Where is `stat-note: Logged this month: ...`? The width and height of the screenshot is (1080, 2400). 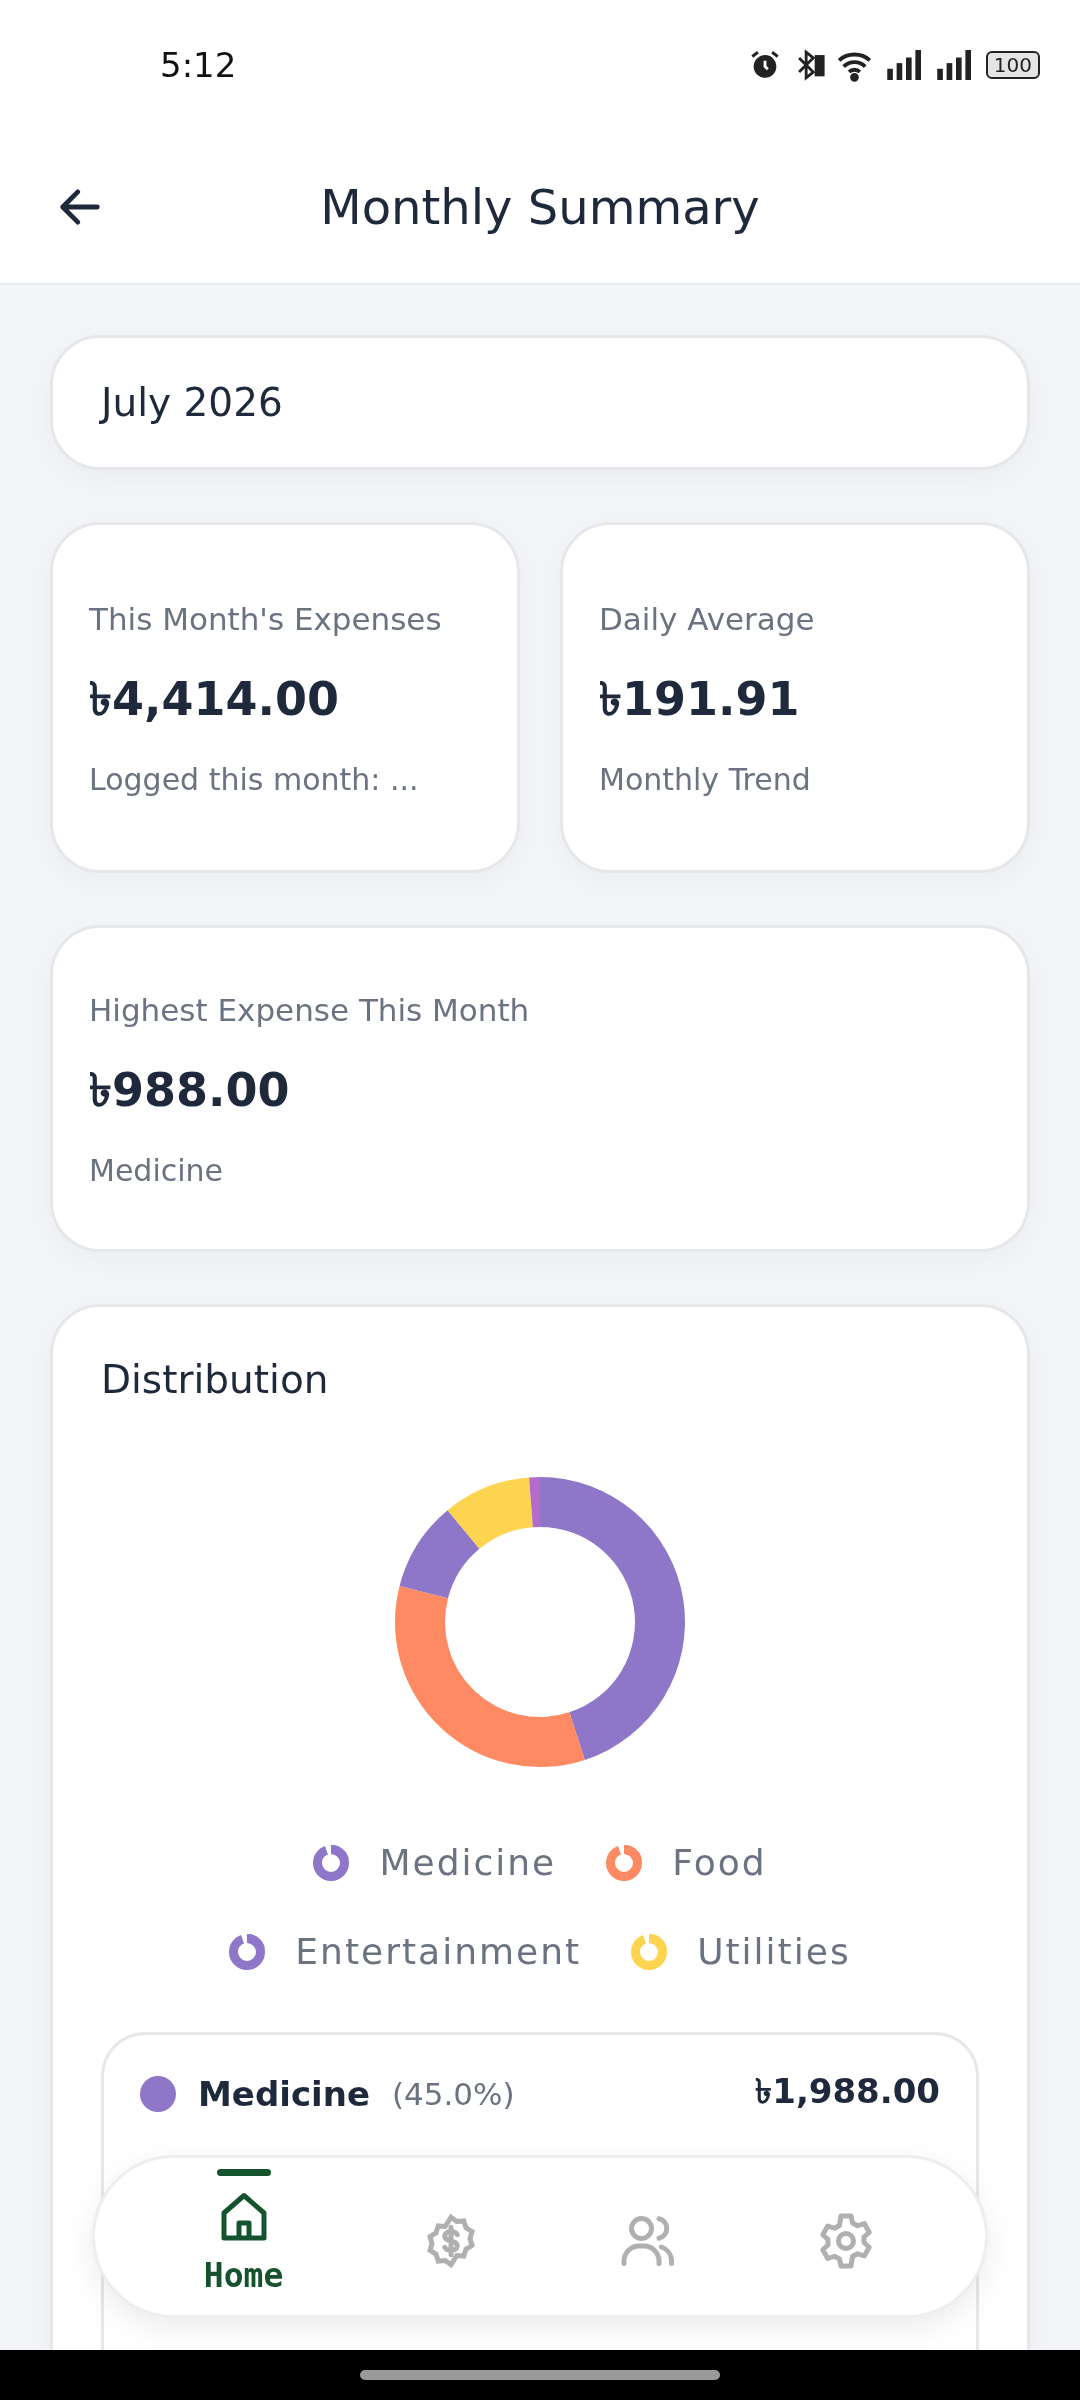
stat-note: Logged this month: ... is located at coordinates (254, 779).